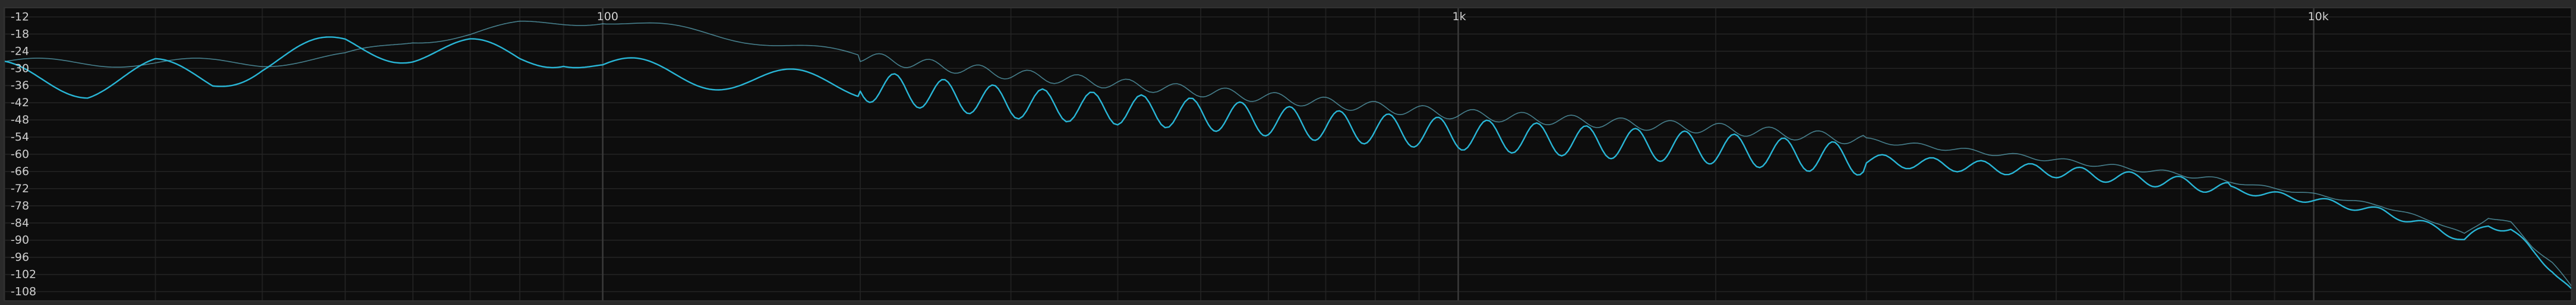 This screenshot has width=2576, height=305. Describe the element at coordinates (2318, 16) in the screenshot. I see `x-tick-label: 10k` at that location.